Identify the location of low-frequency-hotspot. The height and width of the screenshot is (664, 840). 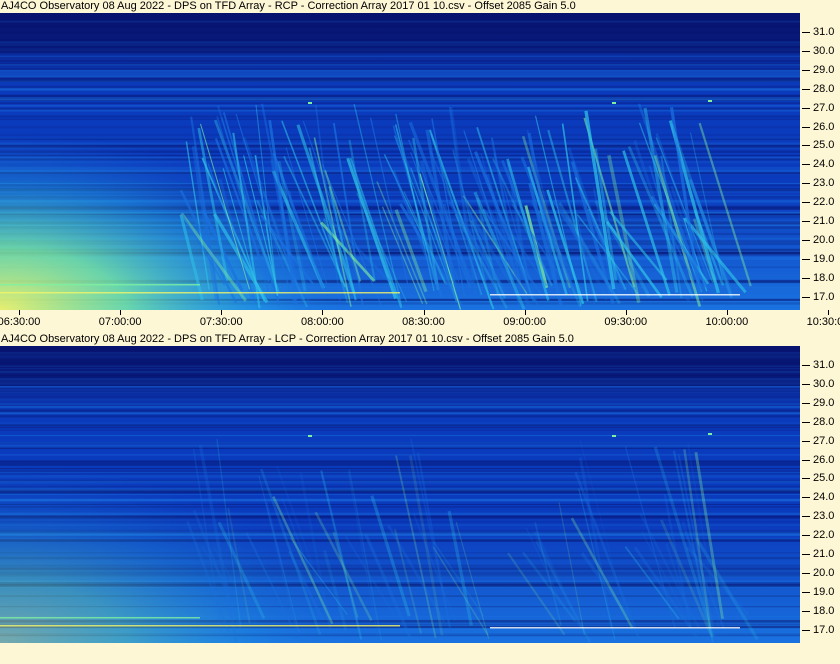
(180, 554).